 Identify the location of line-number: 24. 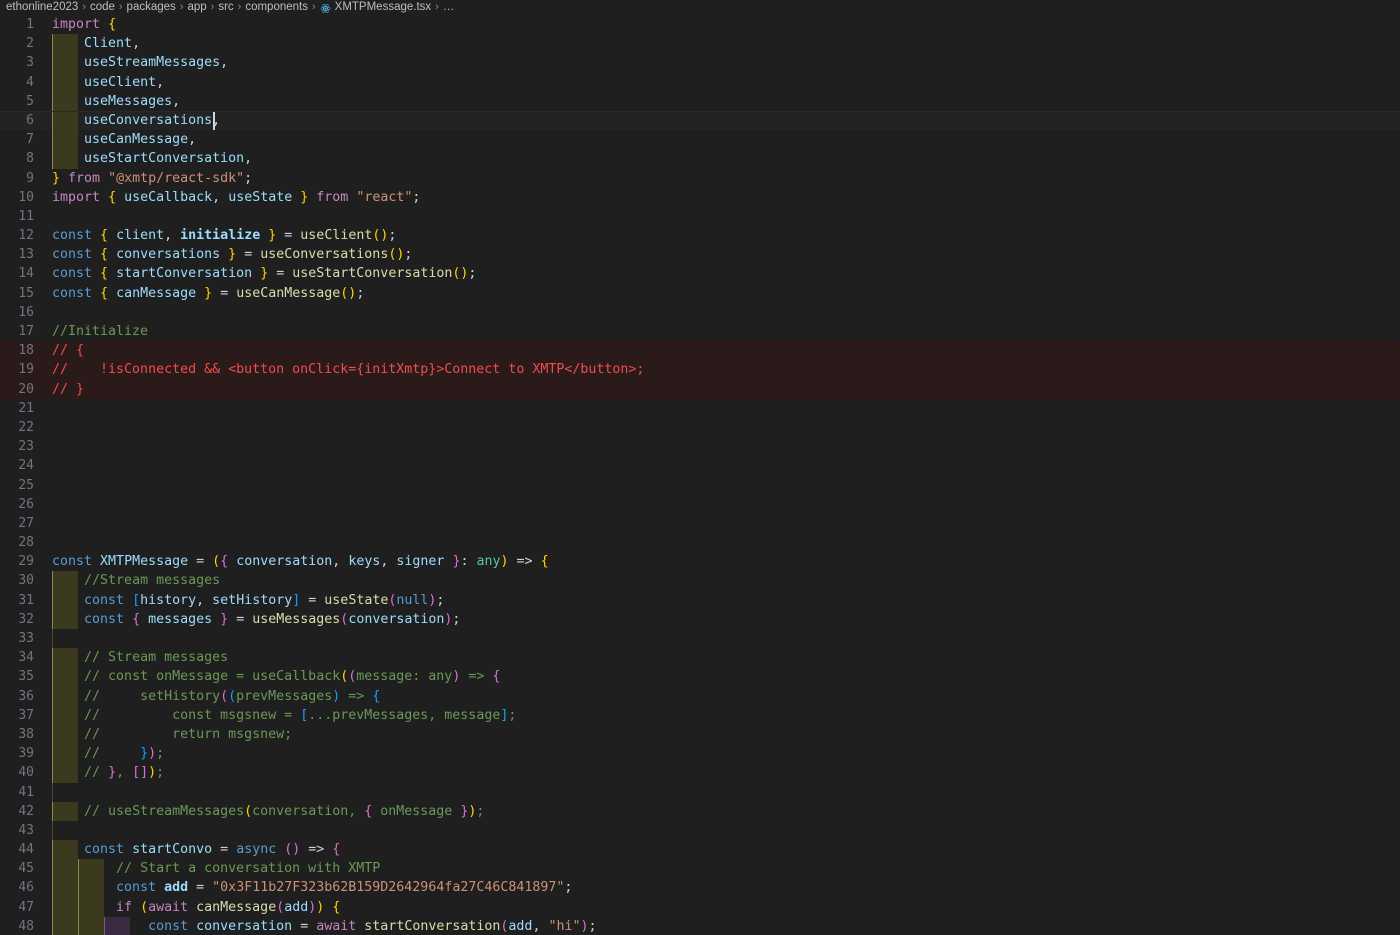
(26, 466).